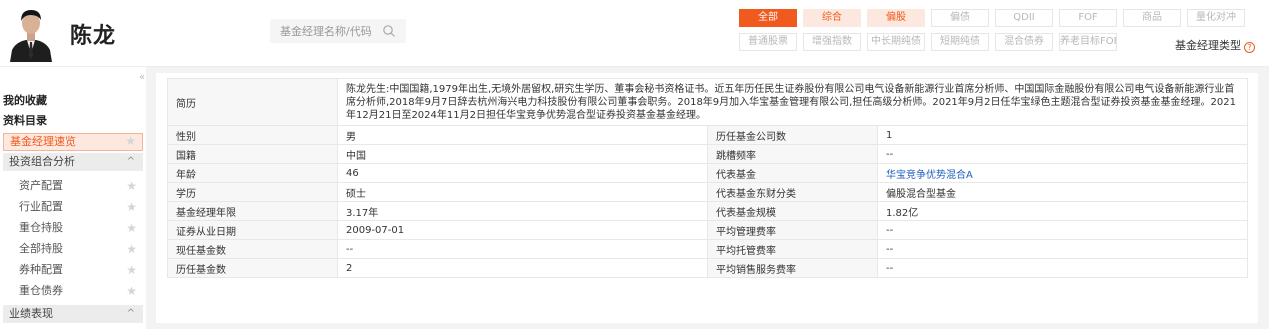  Describe the element at coordinates (389, 31) in the screenshot. I see `search-icon` at that location.